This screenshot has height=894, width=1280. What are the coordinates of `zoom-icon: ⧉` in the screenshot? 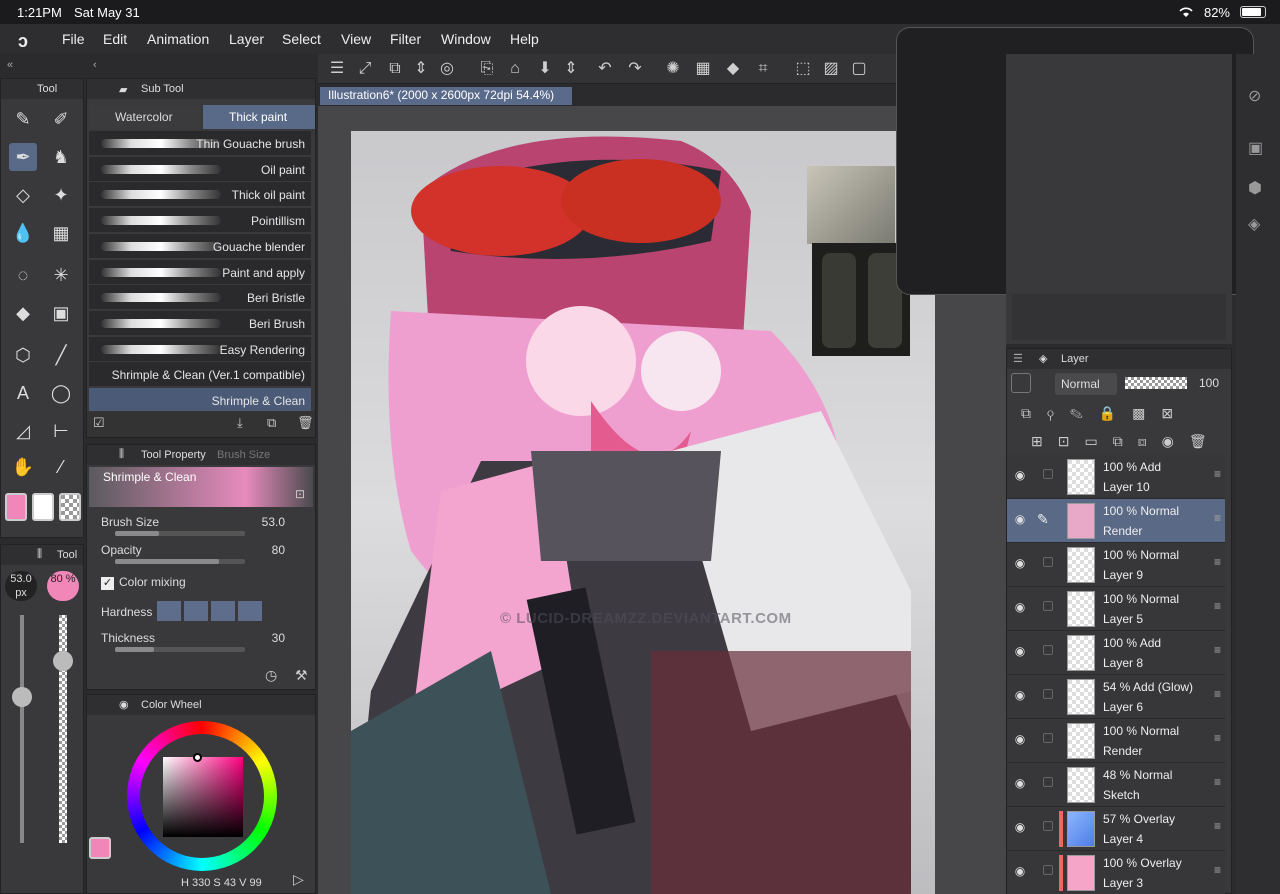 It's located at (395, 69).